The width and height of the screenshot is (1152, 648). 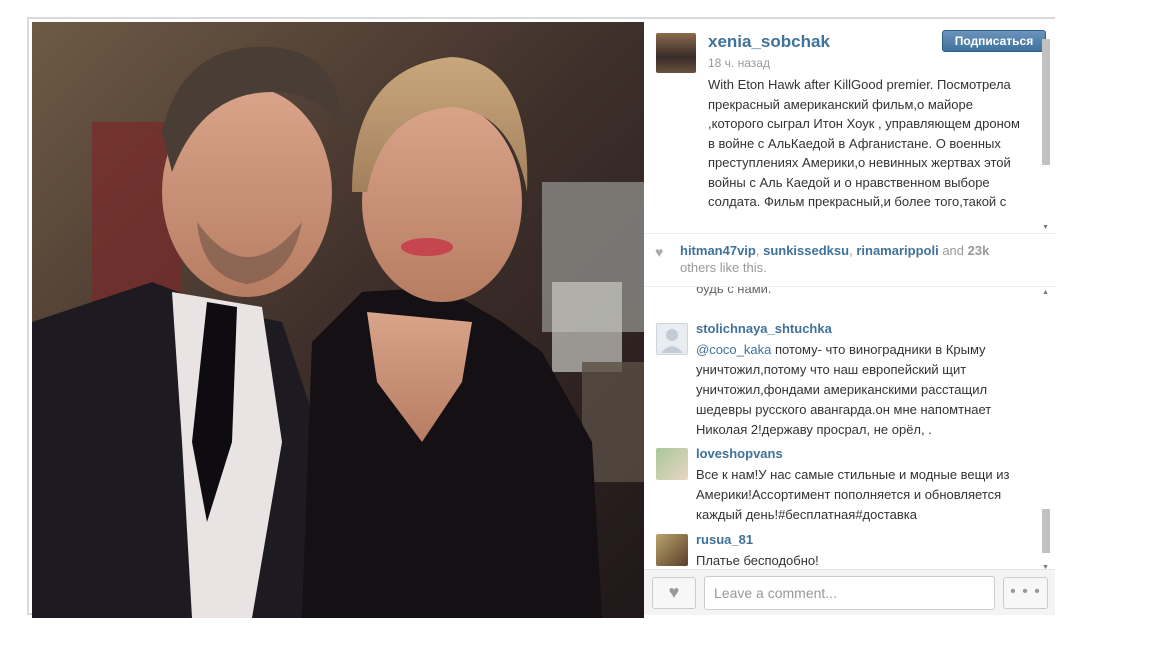 I want to click on comment-footer: ♥ • • •, so click(x=849, y=592).